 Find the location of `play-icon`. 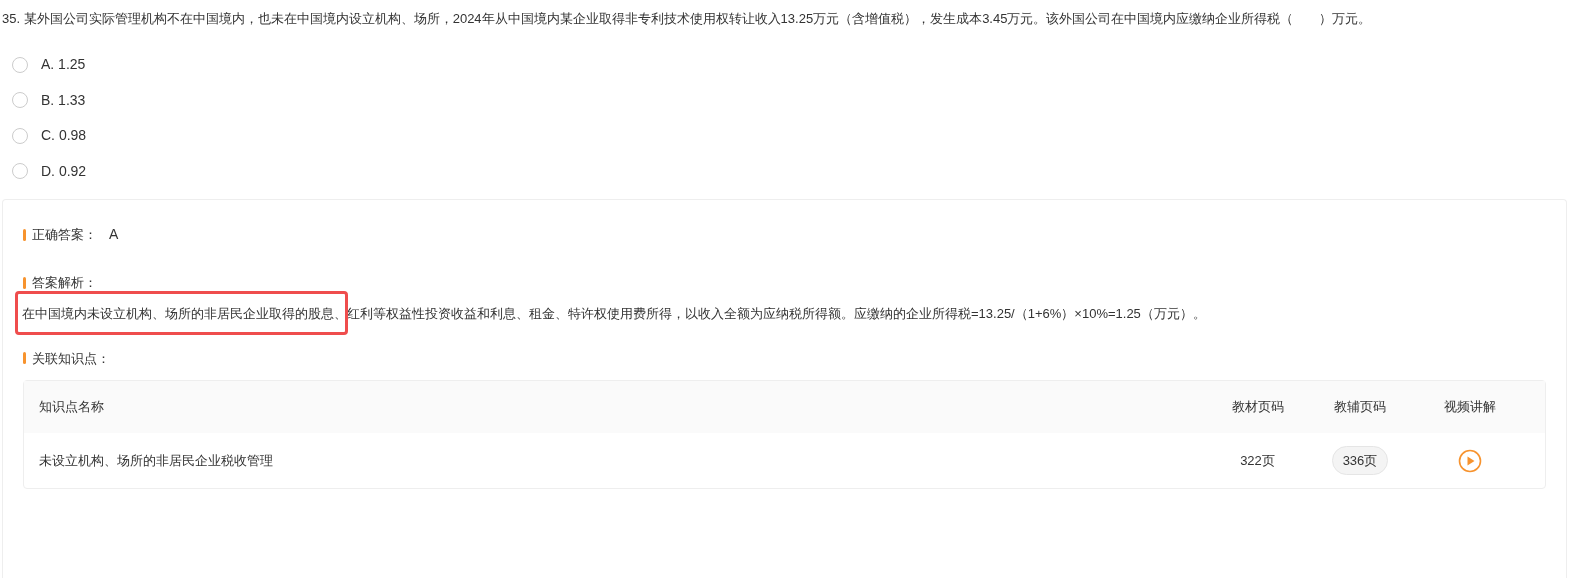

play-icon is located at coordinates (1470, 460).